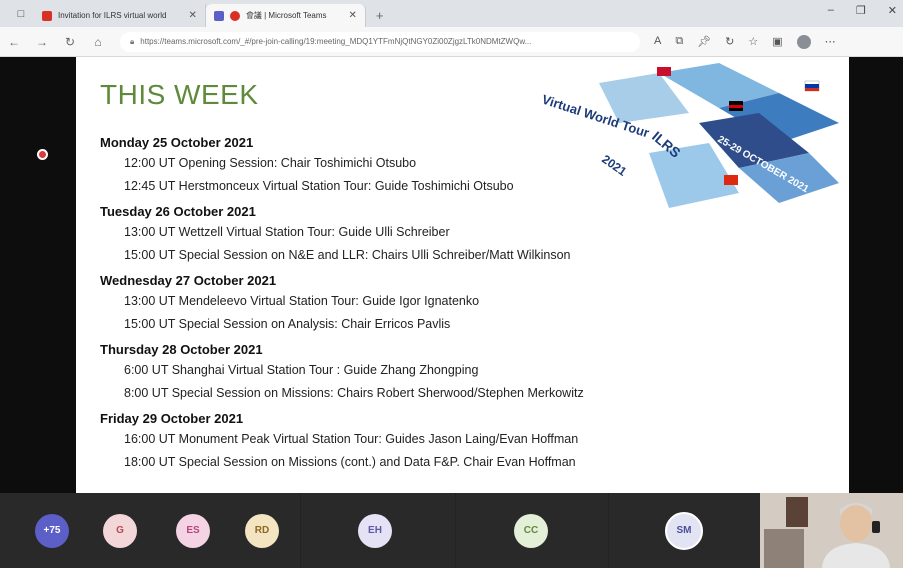 Image resolution: width=903 pixels, height=568 pixels. What do you see at coordinates (47, 15) in the screenshot?
I see `gmail-icon` at bounding box center [47, 15].